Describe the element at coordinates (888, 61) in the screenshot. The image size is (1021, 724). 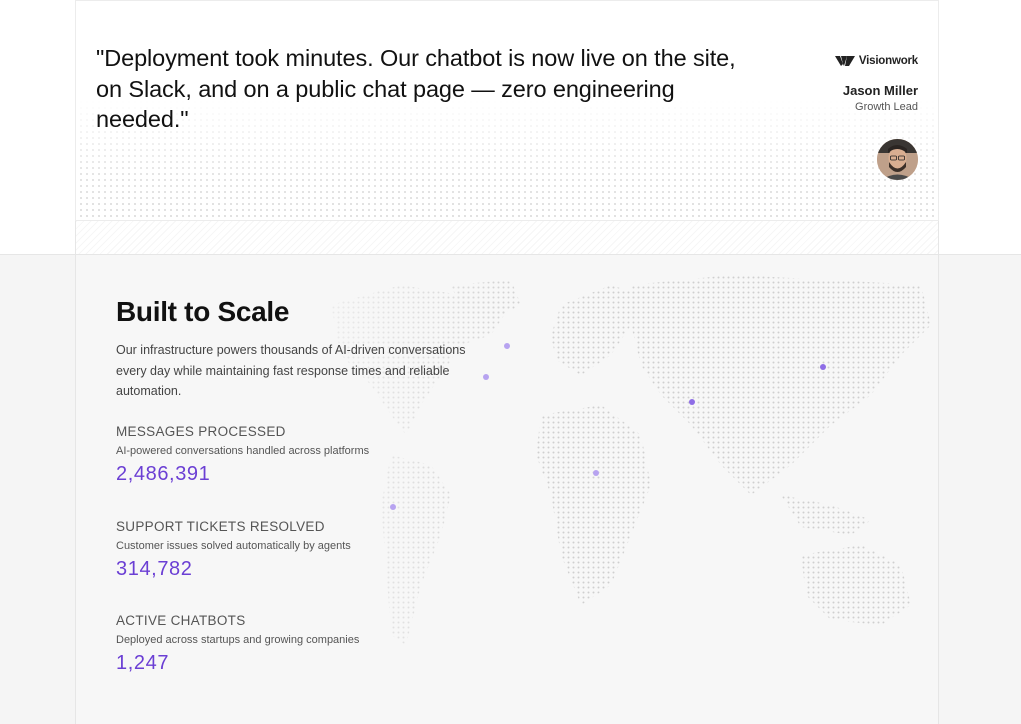
I see `company-name: Visionwork` at that location.